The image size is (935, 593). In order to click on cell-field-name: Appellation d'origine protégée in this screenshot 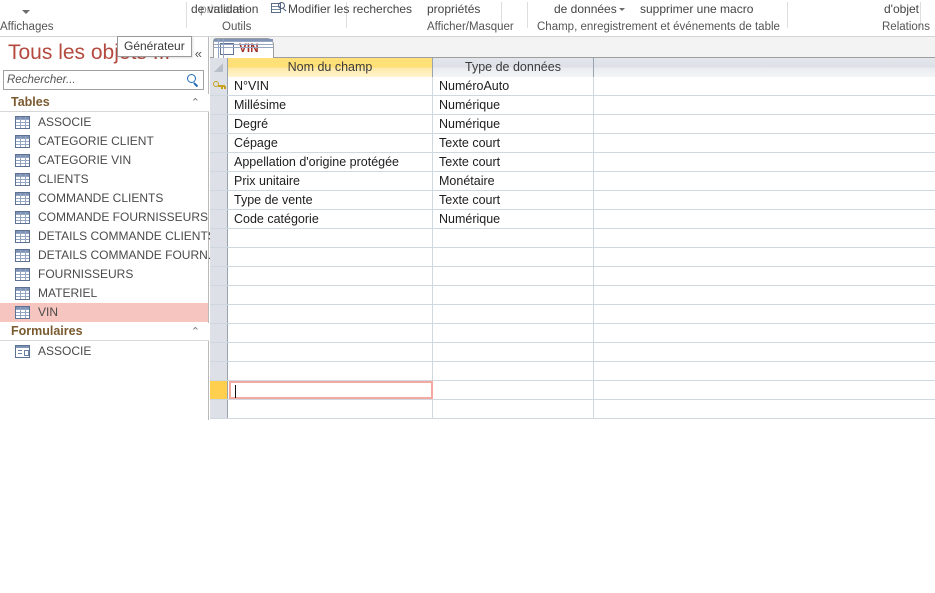, I will do `click(331, 162)`.